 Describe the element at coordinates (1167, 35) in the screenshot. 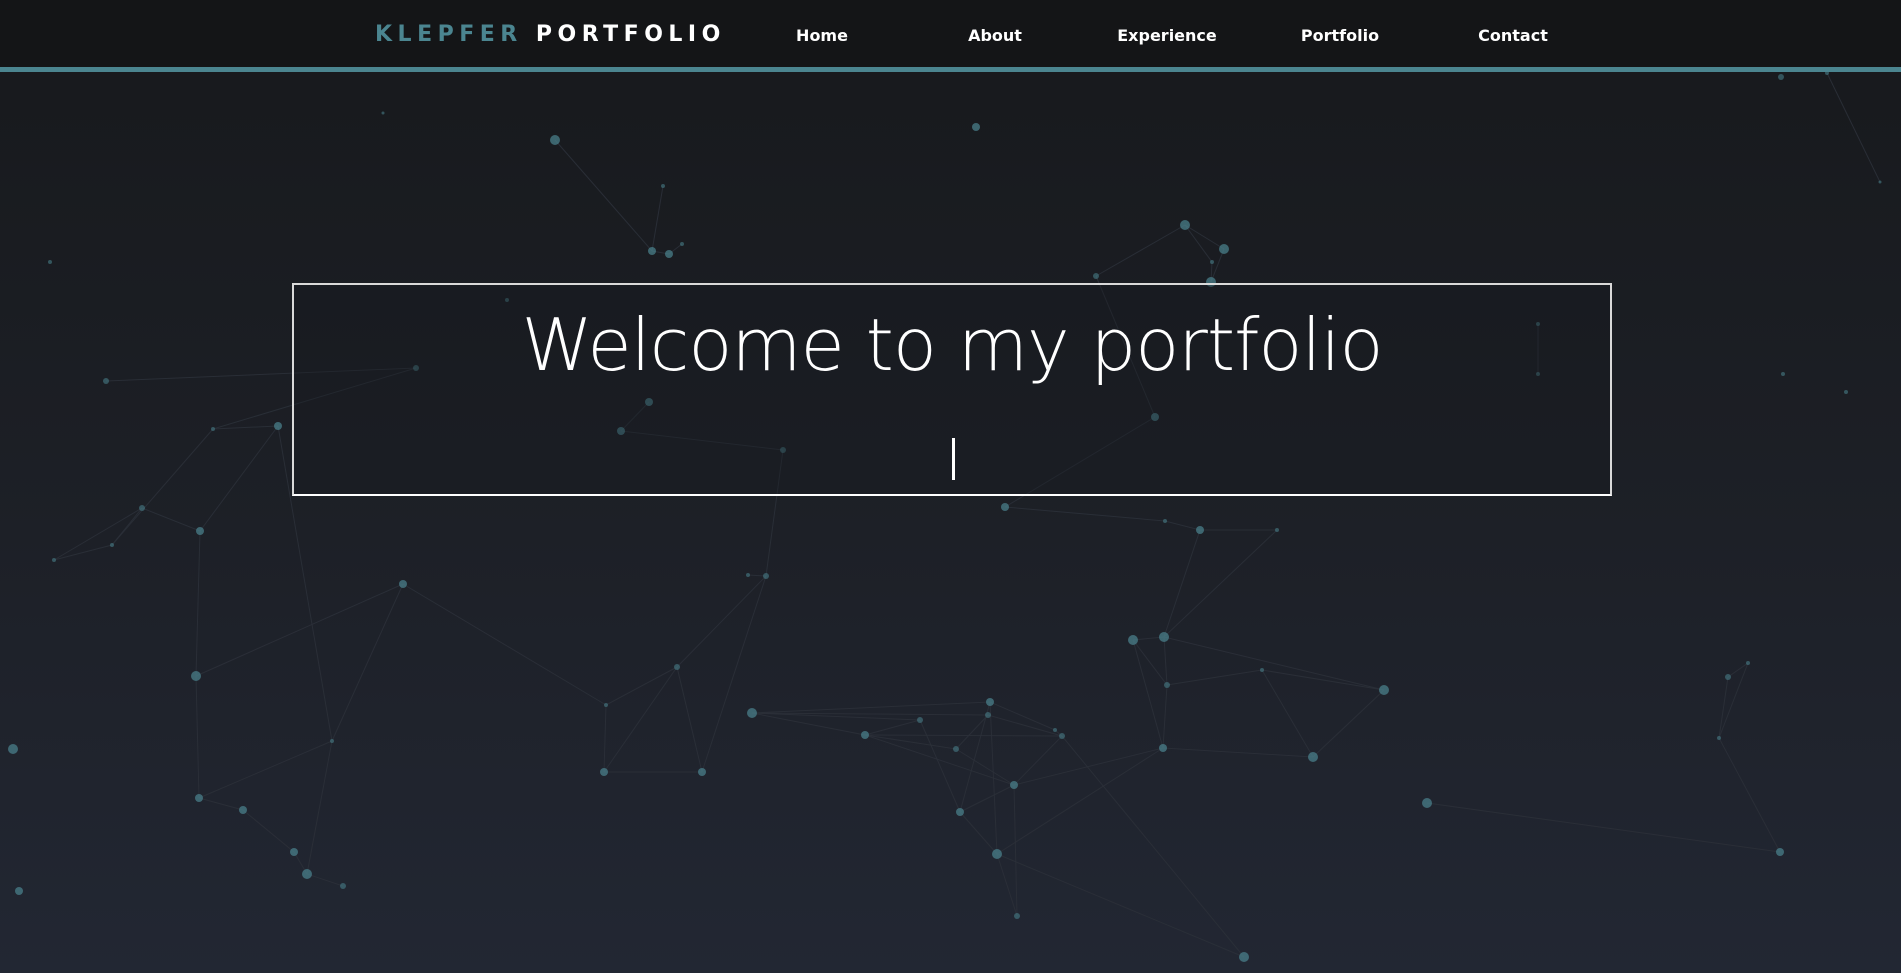

I see `nav-experience-link: Experience` at that location.